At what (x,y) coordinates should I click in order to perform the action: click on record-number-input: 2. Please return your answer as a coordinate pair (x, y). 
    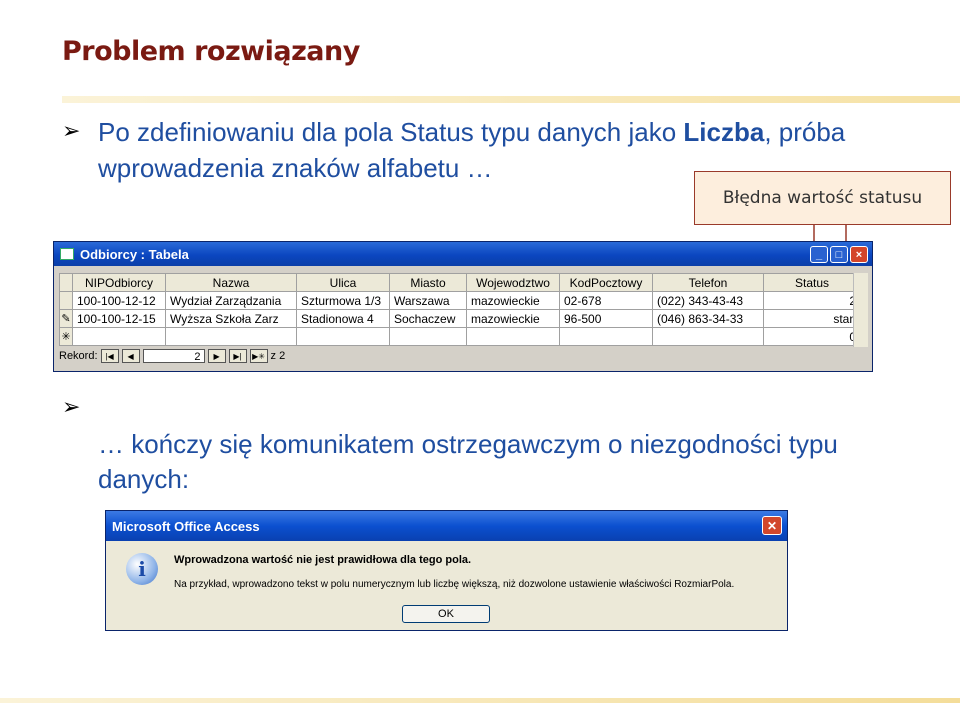
    Looking at the image, I should click on (173, 356).